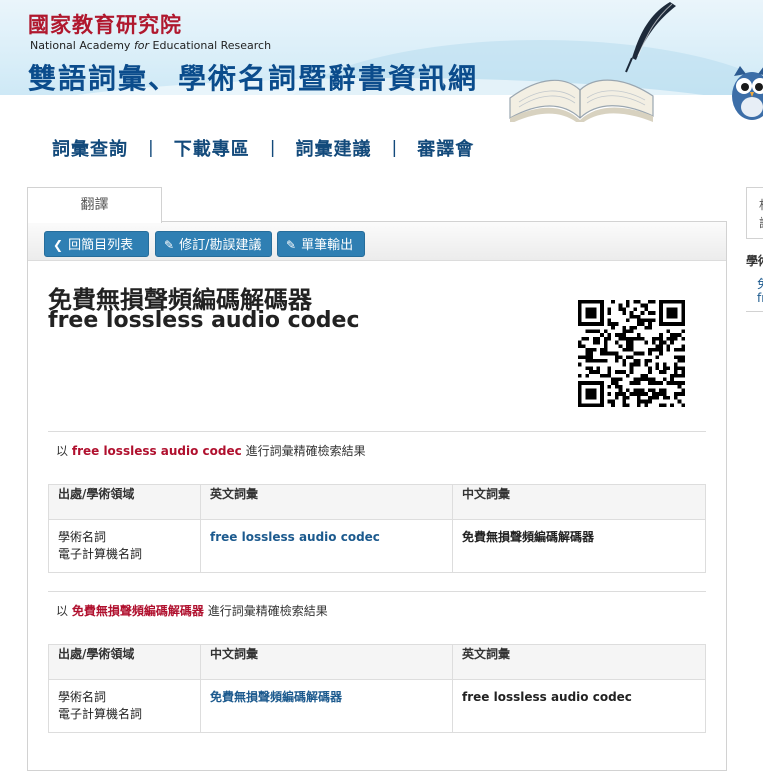  I want to click on back-to-list-button: ❮ 回簡目列表, so click(96, 244).